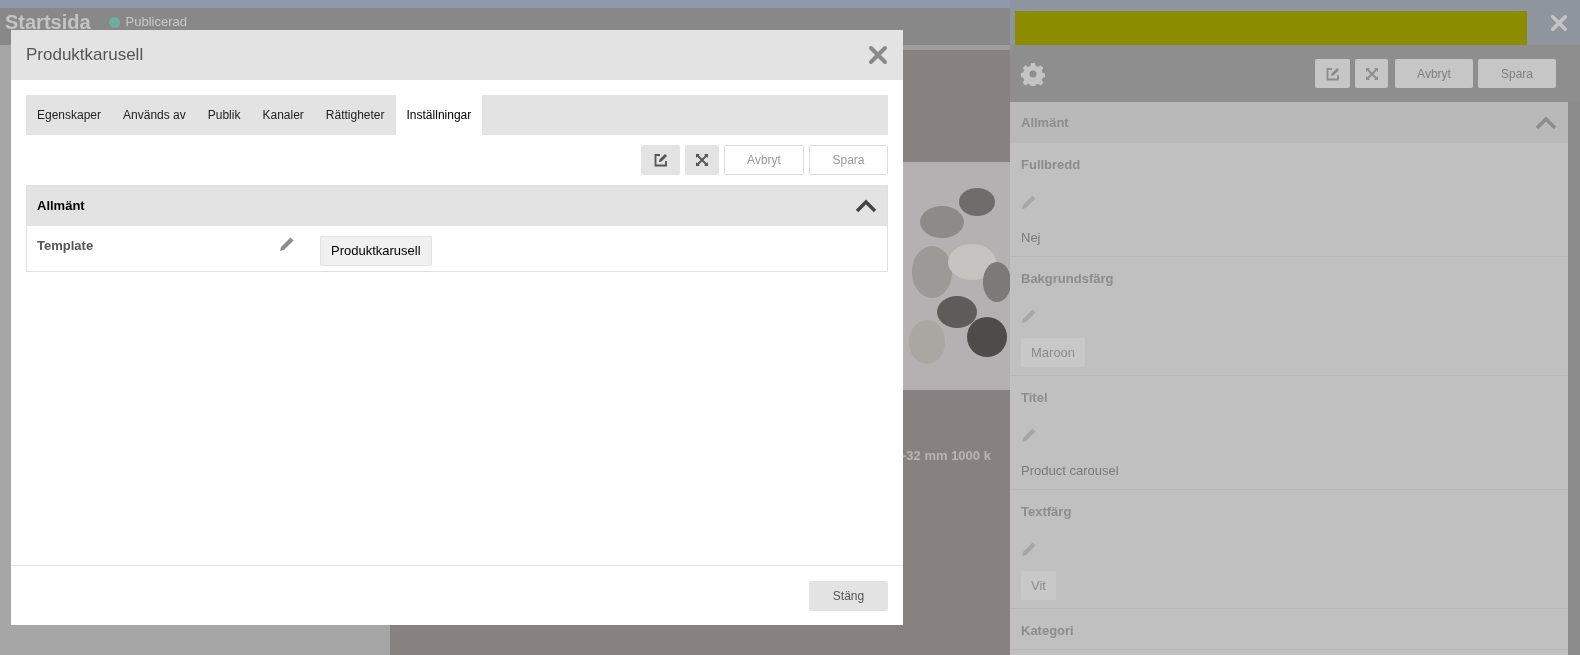 The width and height of the screenshot is (1580, 655). Describe the element at coordinates (376, 251) in the screenshot. I see `value-button: Produktkarusell` at that location.